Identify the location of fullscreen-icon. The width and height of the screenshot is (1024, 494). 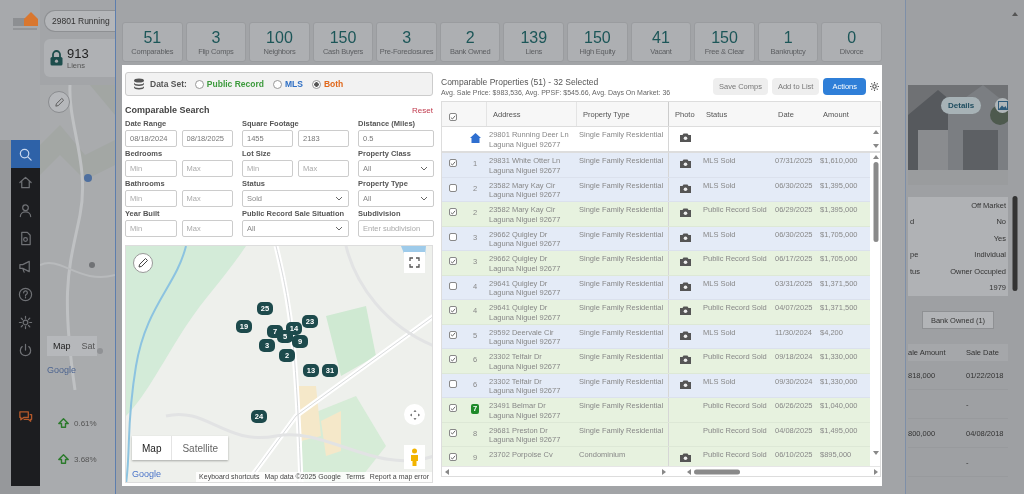
(414, 262).